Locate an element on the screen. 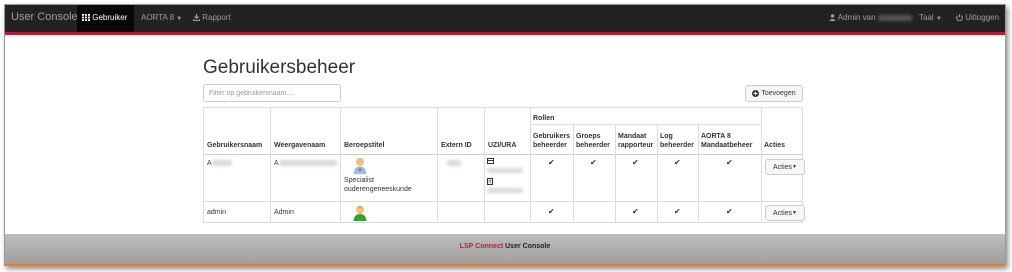 This screenshot has width=1012, height=272. column-header-role-group-admin: Groeps beheerder is located at coordinates (593, 141).